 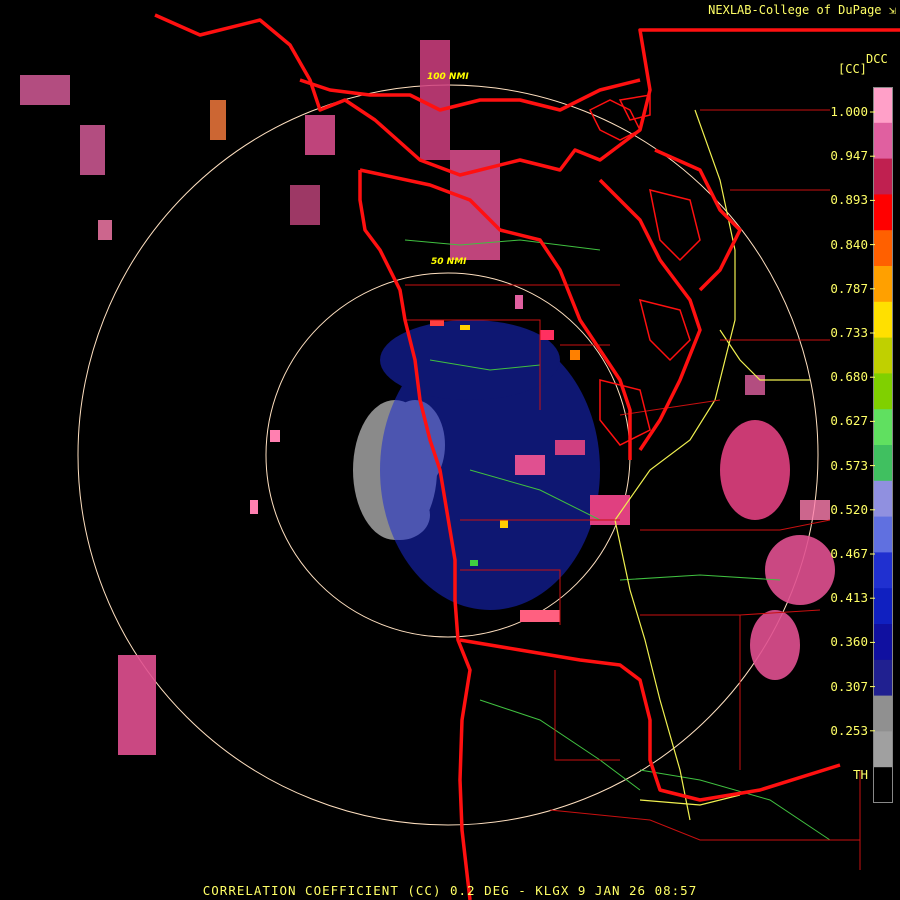 What do you see at coordinates (448, 77) in the screenshot?
I see `range-ring-label-100: 100 NMI` at bounding box center [448, 77].